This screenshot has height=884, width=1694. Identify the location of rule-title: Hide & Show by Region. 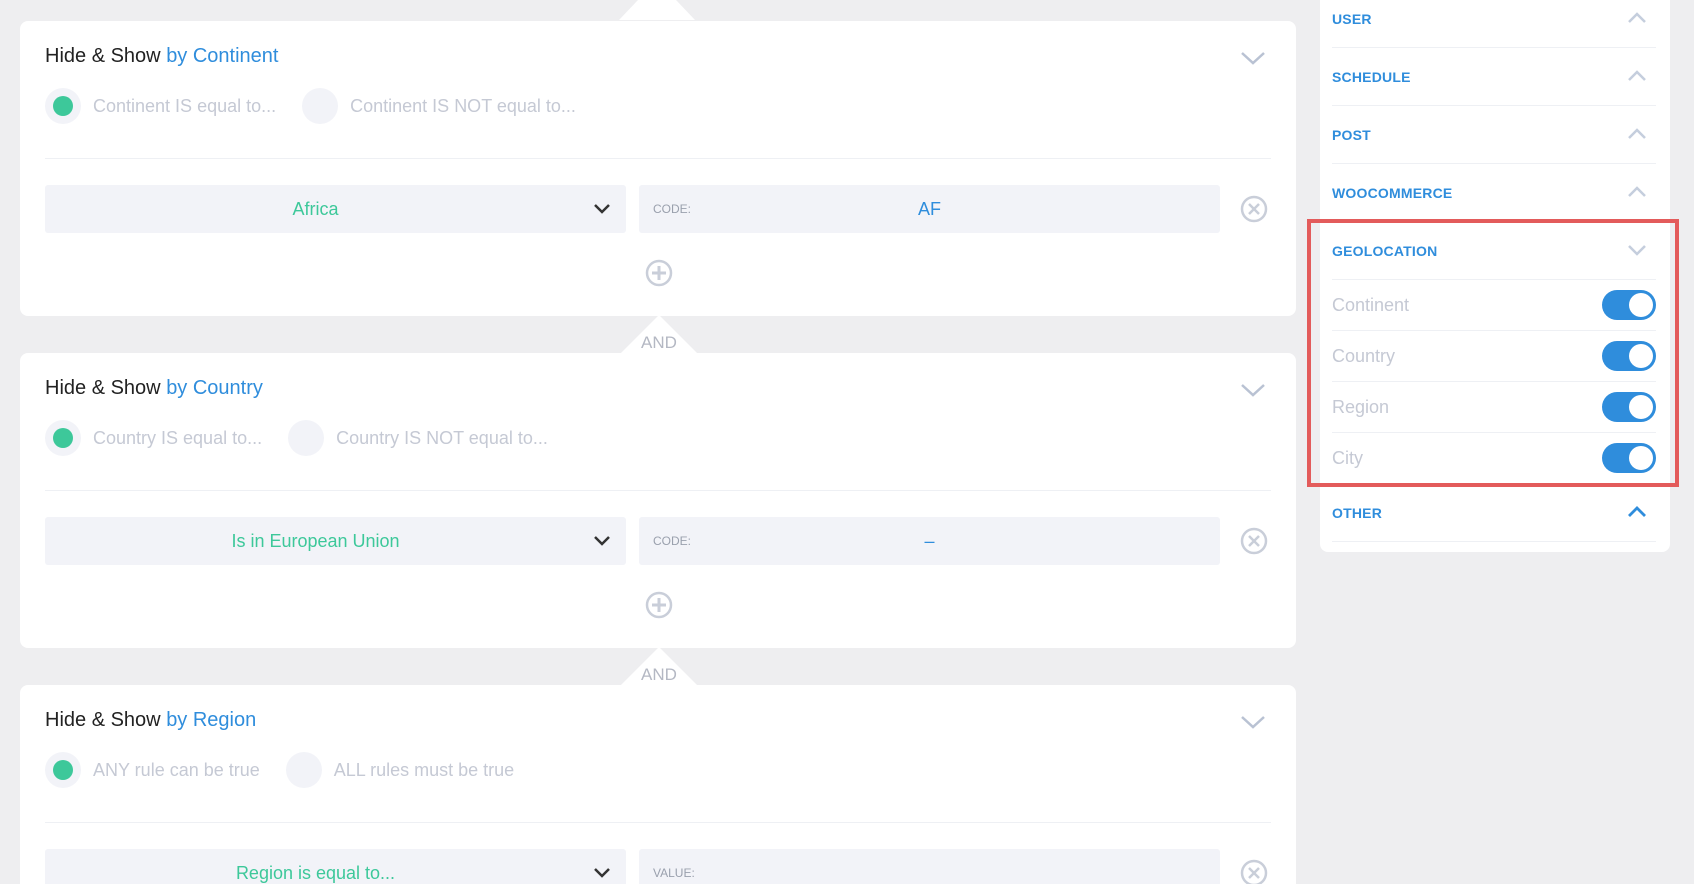
(150, 720).